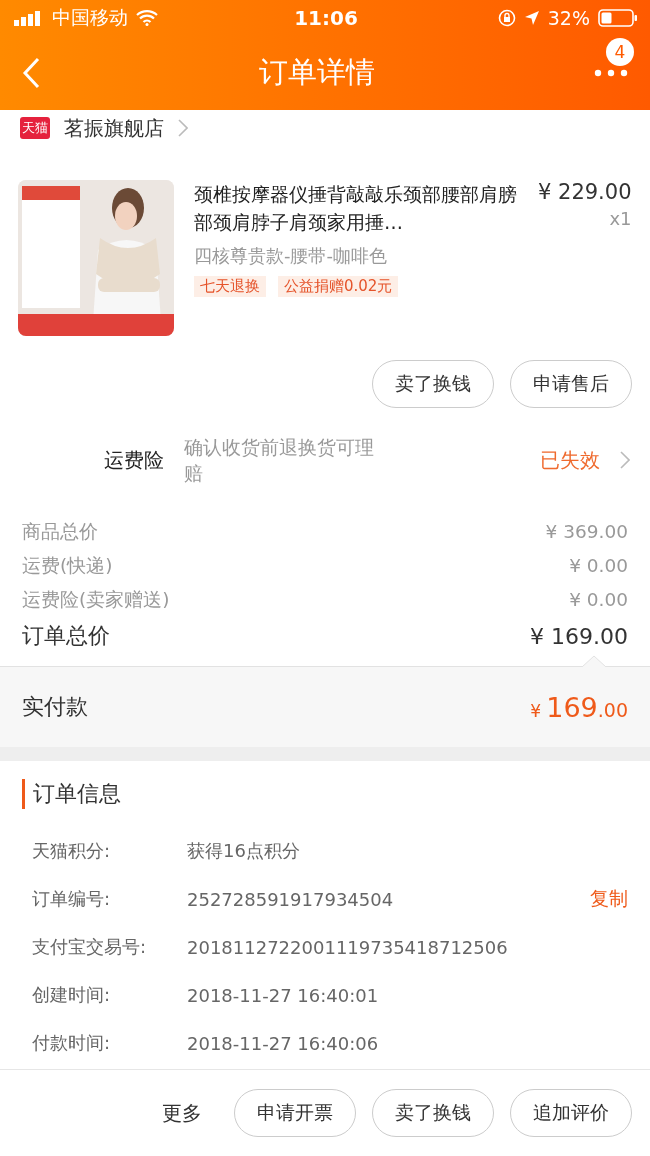 The width and height of the screenshot is (650, 1156). I want to click on info-label: 支付宝交易号:, so click(90, 947).